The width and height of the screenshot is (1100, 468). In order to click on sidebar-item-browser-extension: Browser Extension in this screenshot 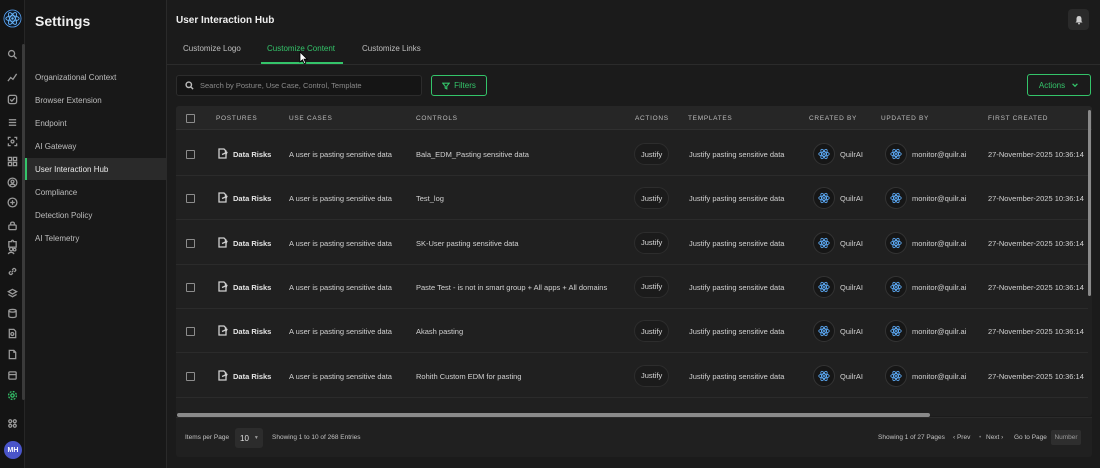, I will do `click(96, 100)`.